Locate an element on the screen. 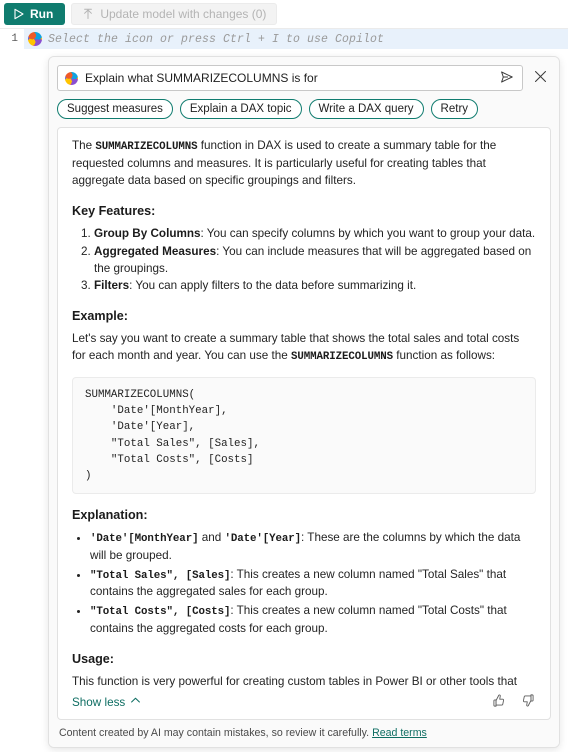 The height and width of the screenshot is (752, 568). key-features-heading: Key Features: is located at coordinates (114, 210).